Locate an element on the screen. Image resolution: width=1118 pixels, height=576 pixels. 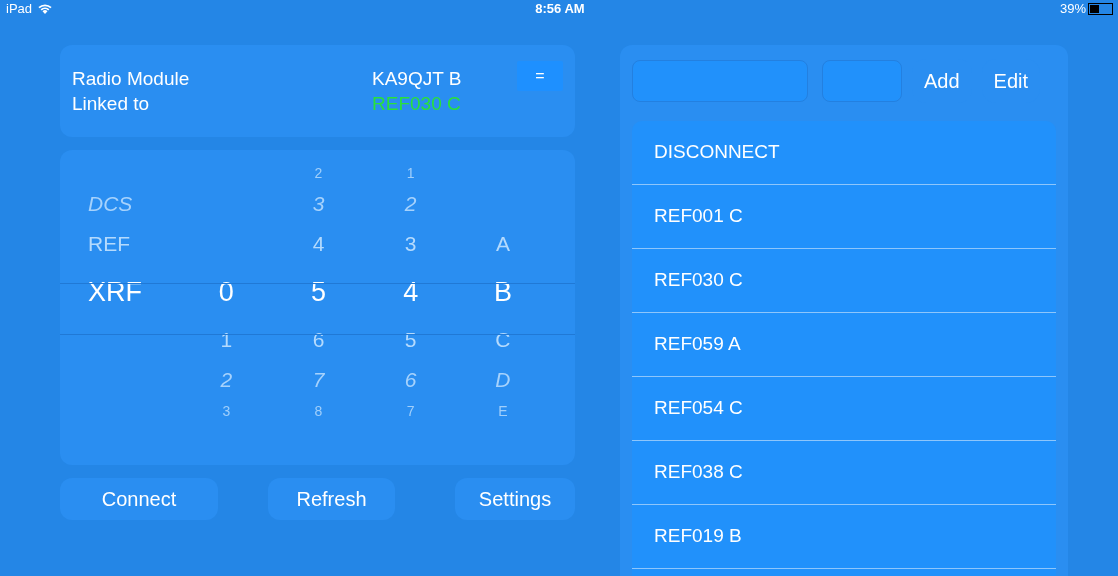
refresh-button: Refresh is located at coordinates (331, 499).